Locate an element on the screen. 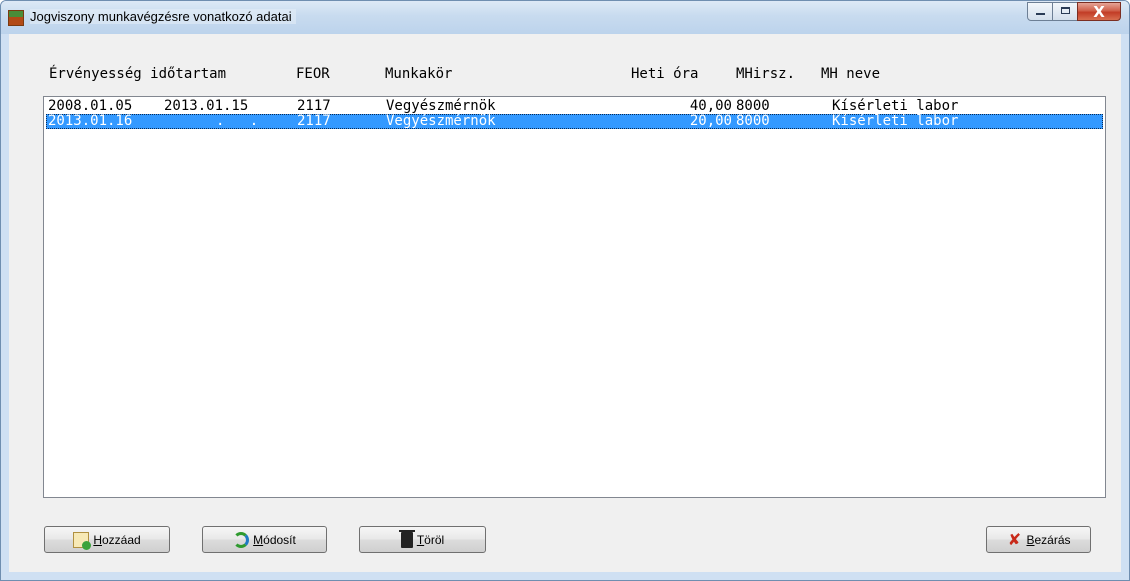 This screenshot has width=1130, height=581. maximize-button is located at coordinates (1065, 11).